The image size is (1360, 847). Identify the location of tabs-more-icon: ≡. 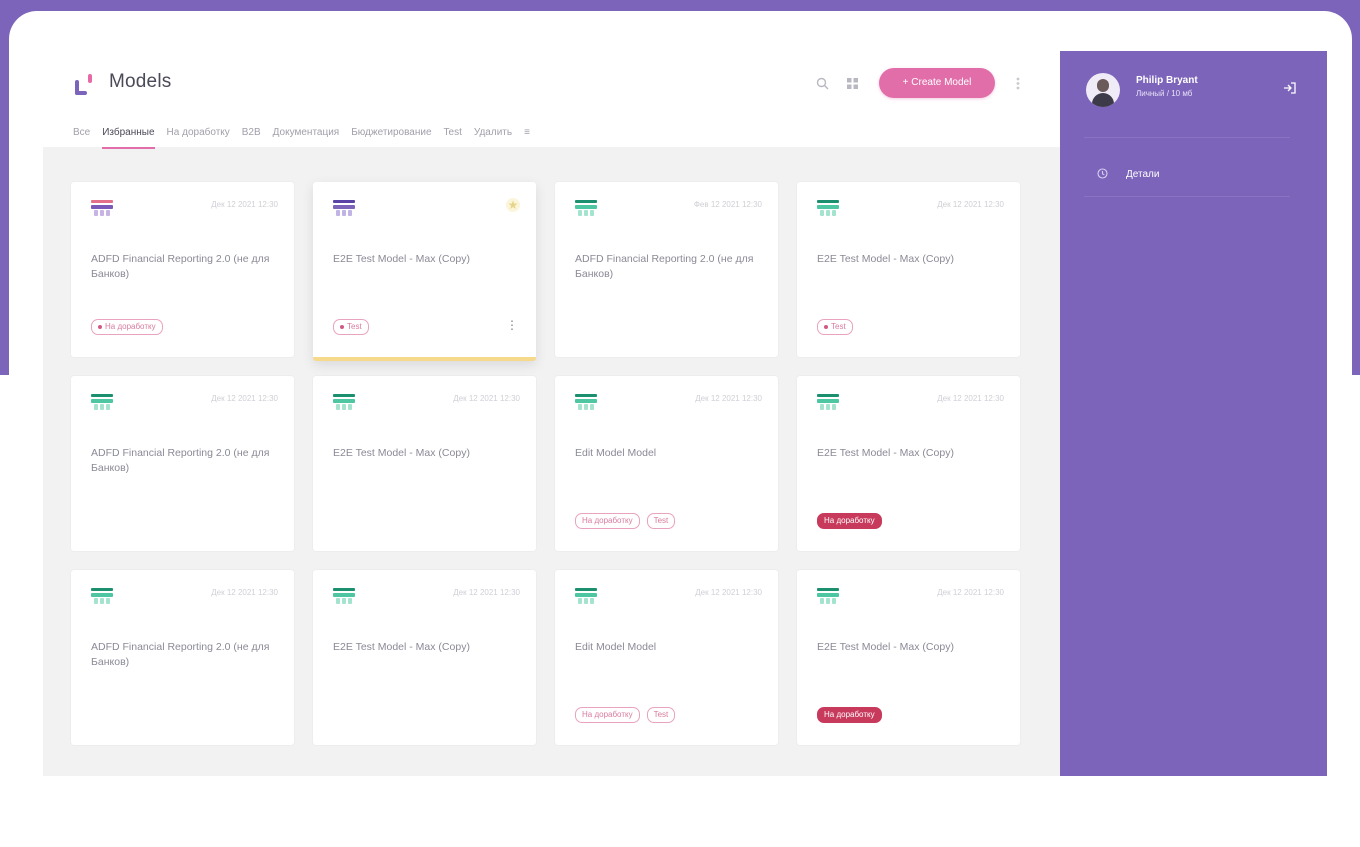
(527, 133).